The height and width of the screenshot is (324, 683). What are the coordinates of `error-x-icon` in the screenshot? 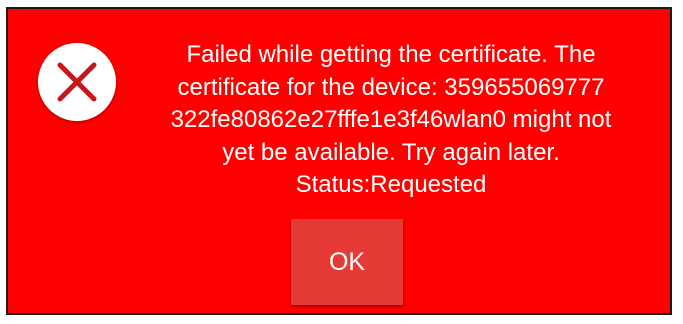 It's located at (77, 82).